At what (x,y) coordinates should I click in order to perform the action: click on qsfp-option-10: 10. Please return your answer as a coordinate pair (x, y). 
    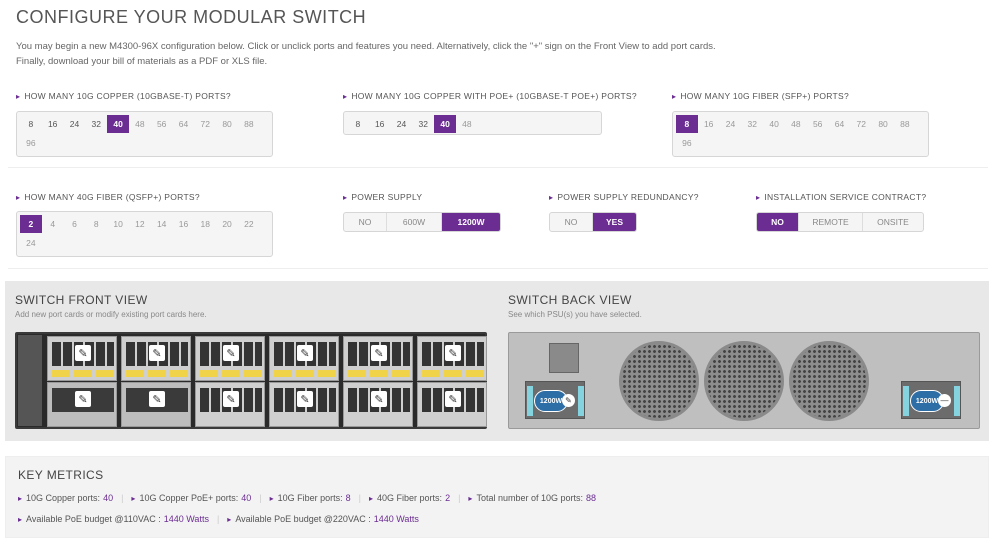
    Looking at the image, I should click on (118, 224).